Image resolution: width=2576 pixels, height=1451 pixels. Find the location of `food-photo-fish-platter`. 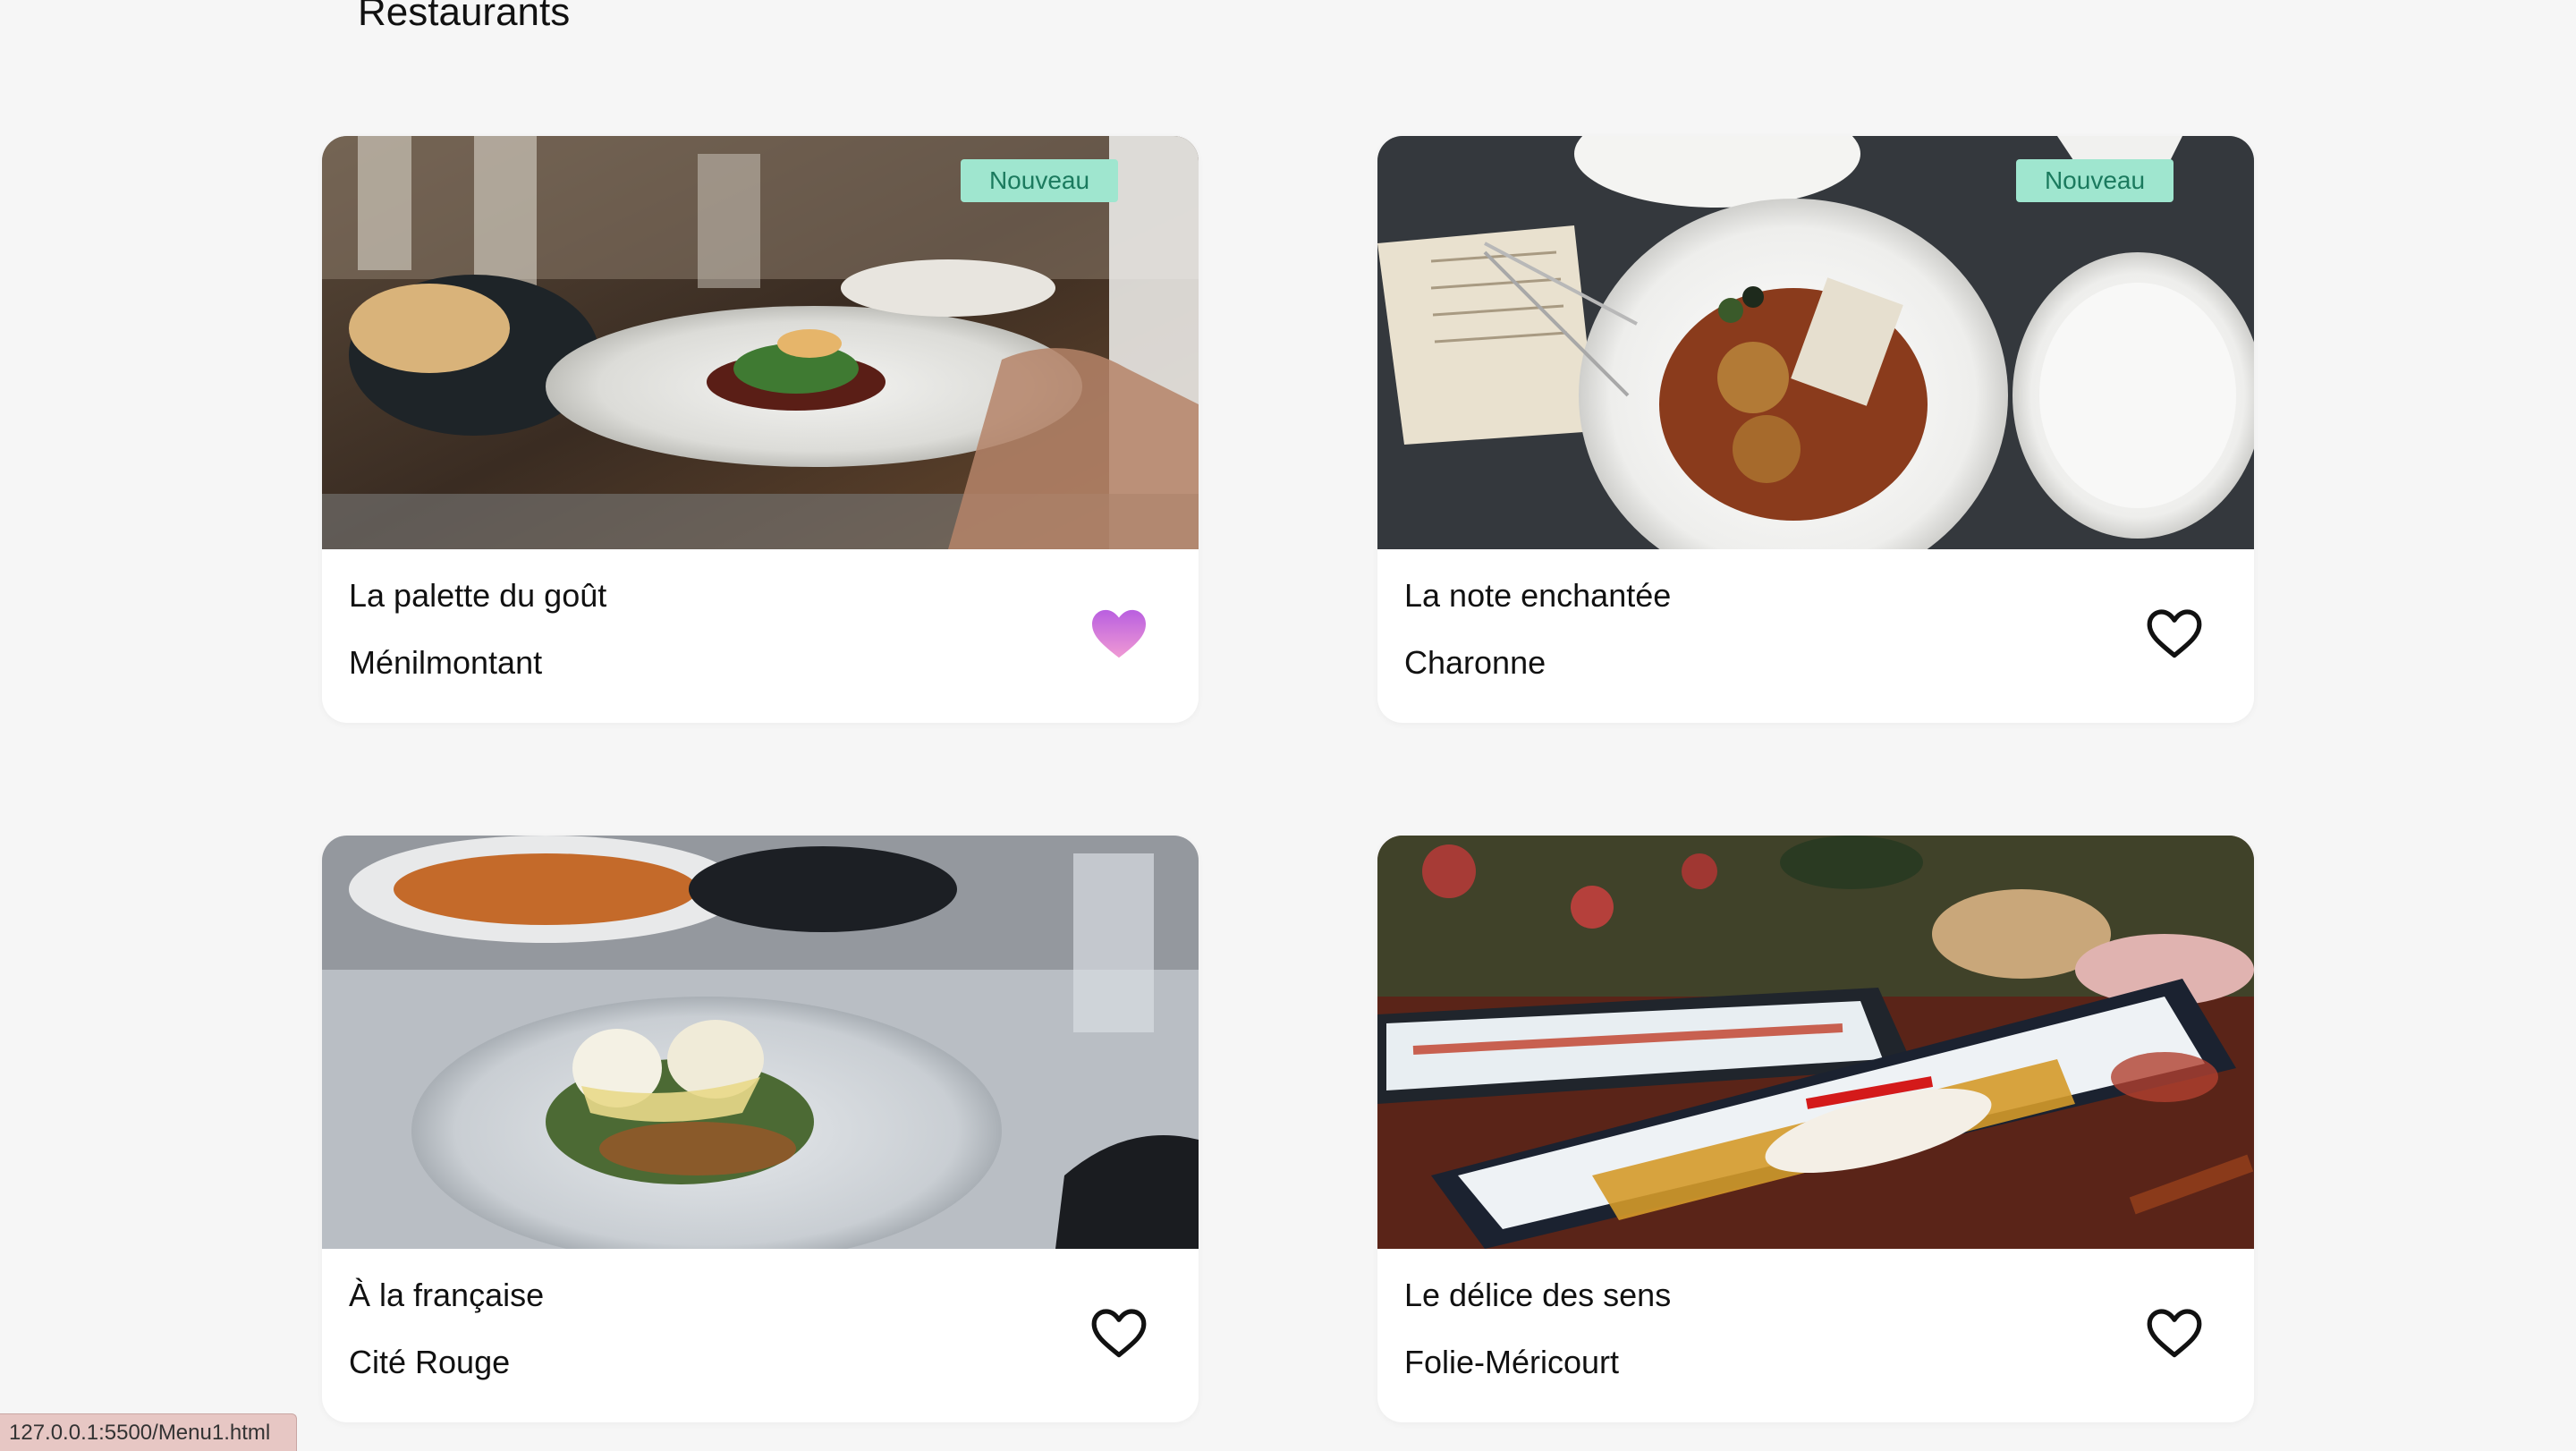

food-photo-fish-platter is located at coordinates (1815, 1042).